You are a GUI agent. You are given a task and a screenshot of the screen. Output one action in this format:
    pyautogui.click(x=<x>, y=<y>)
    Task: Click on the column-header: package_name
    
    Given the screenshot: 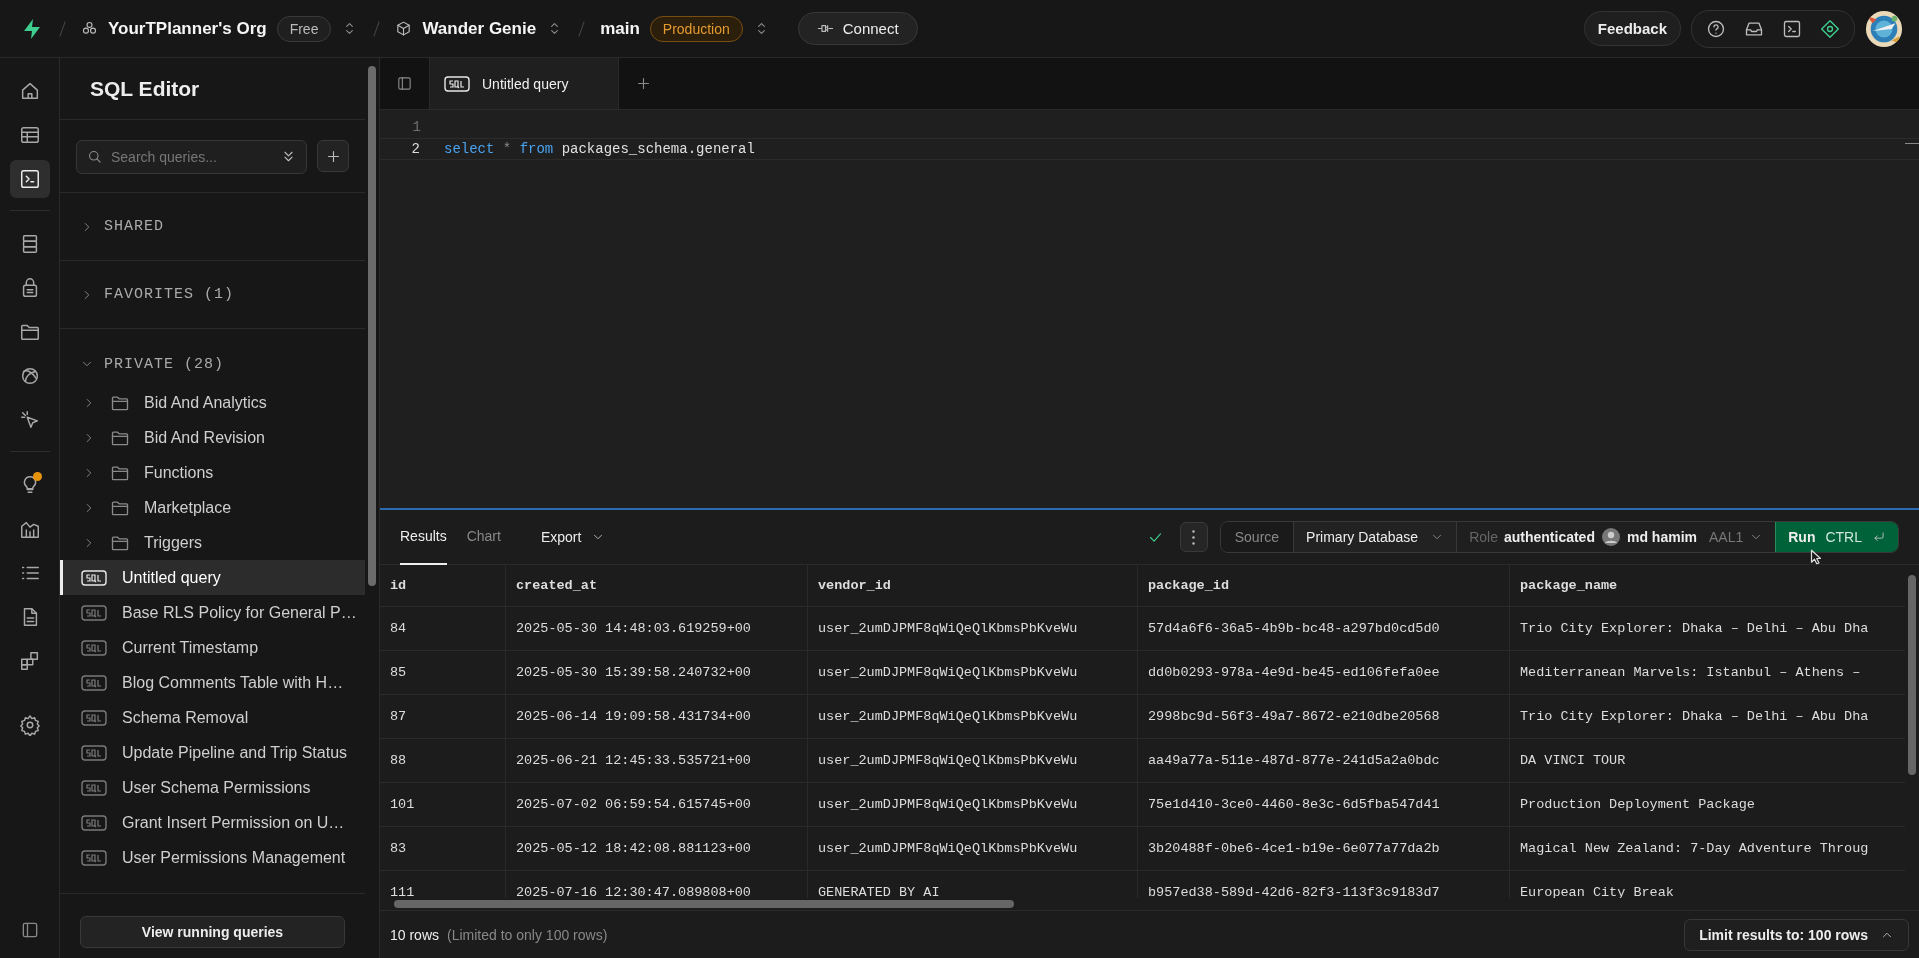 What is the action you would take?
    pyautogui.click(x=1707, y=585)
    